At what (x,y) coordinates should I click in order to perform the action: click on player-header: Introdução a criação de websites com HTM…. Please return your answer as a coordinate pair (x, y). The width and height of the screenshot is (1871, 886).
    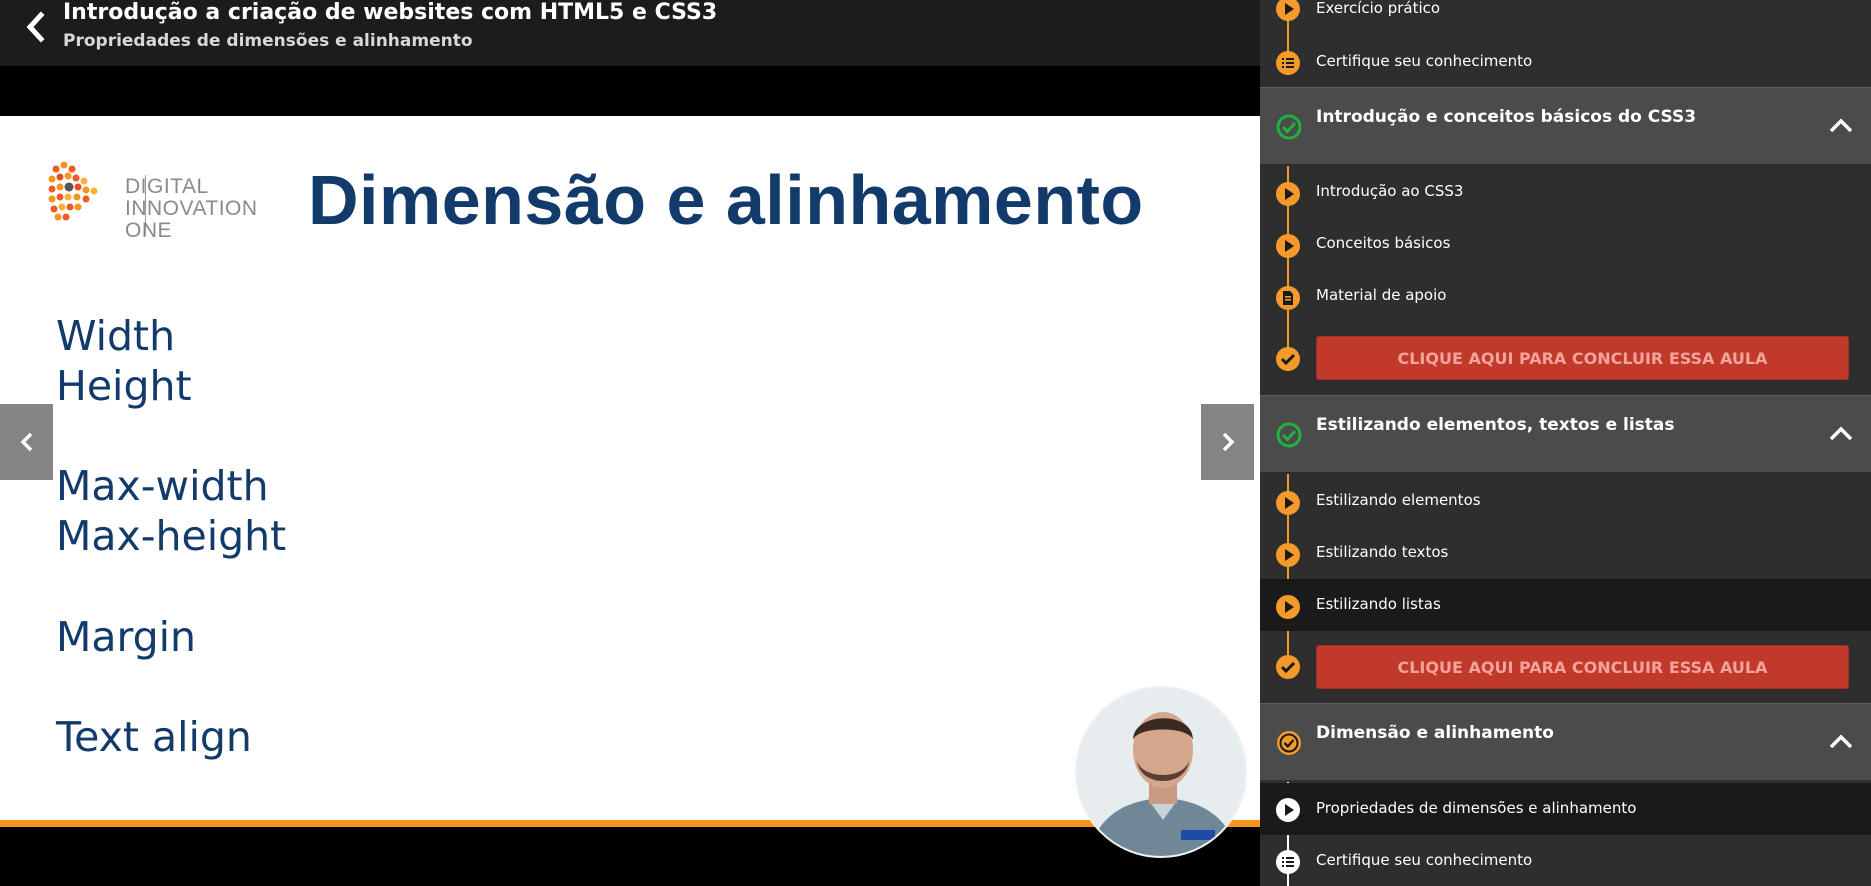
    Looking at the image, I should click on (630, 33).